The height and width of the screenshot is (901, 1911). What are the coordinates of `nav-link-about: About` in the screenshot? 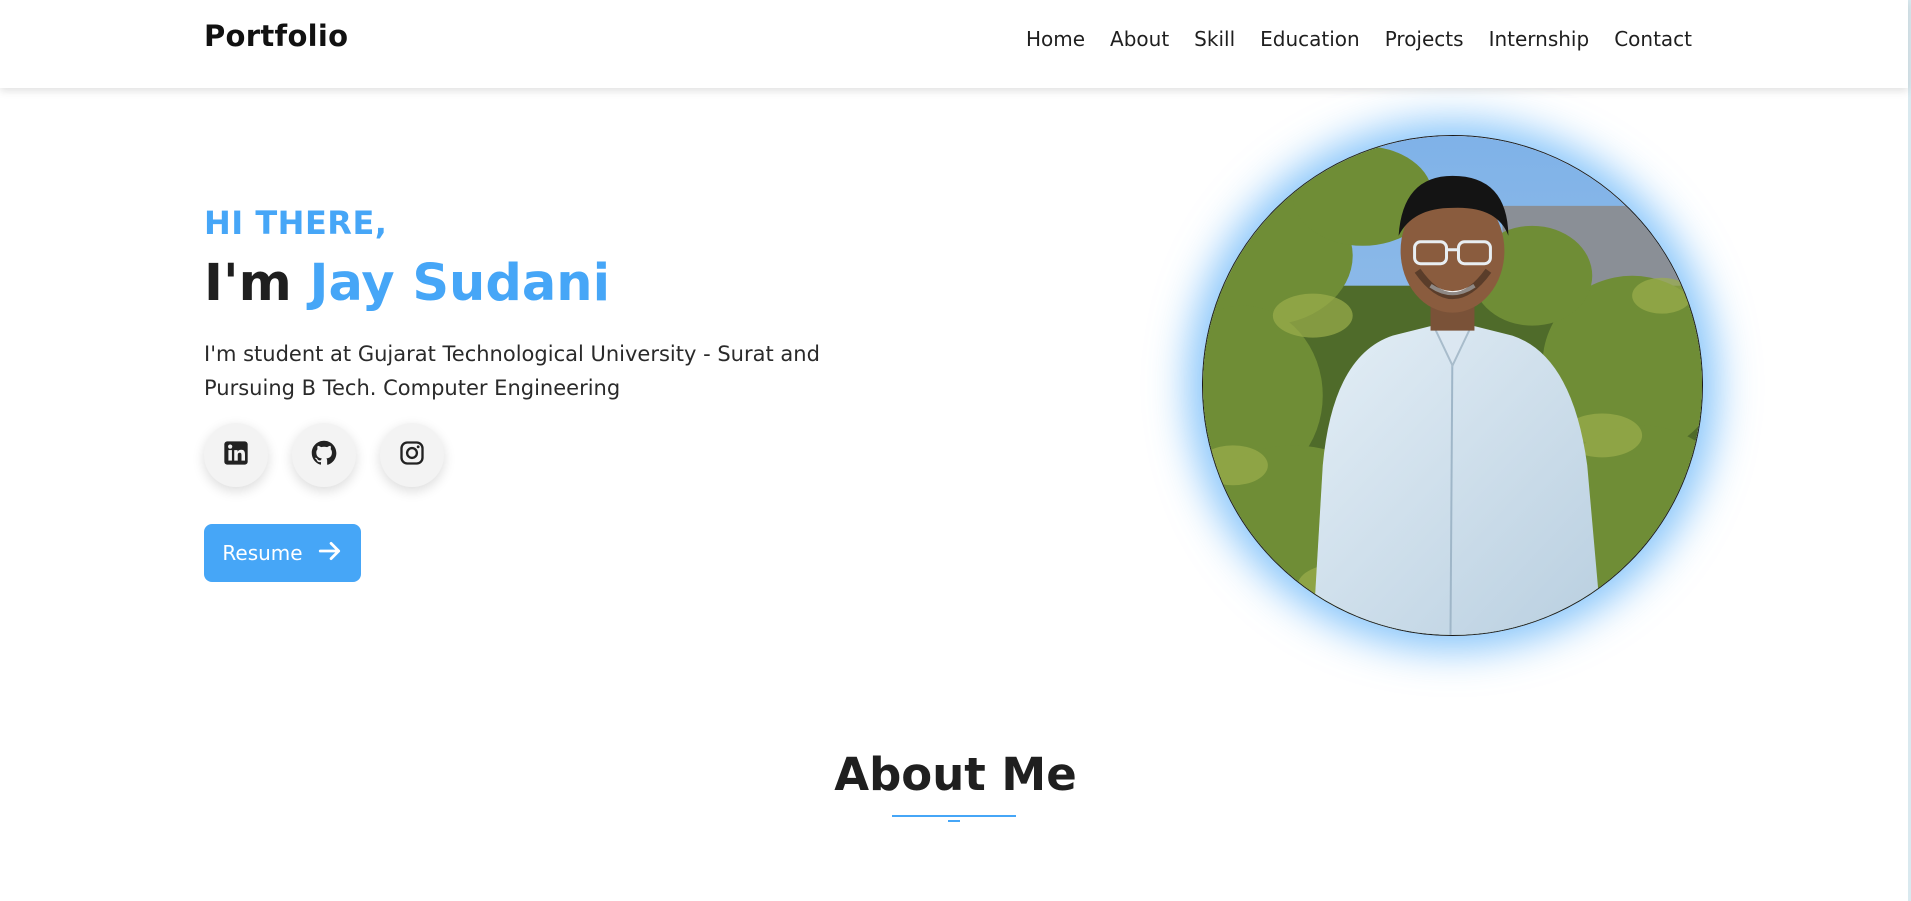 It's located at (1139, 39).